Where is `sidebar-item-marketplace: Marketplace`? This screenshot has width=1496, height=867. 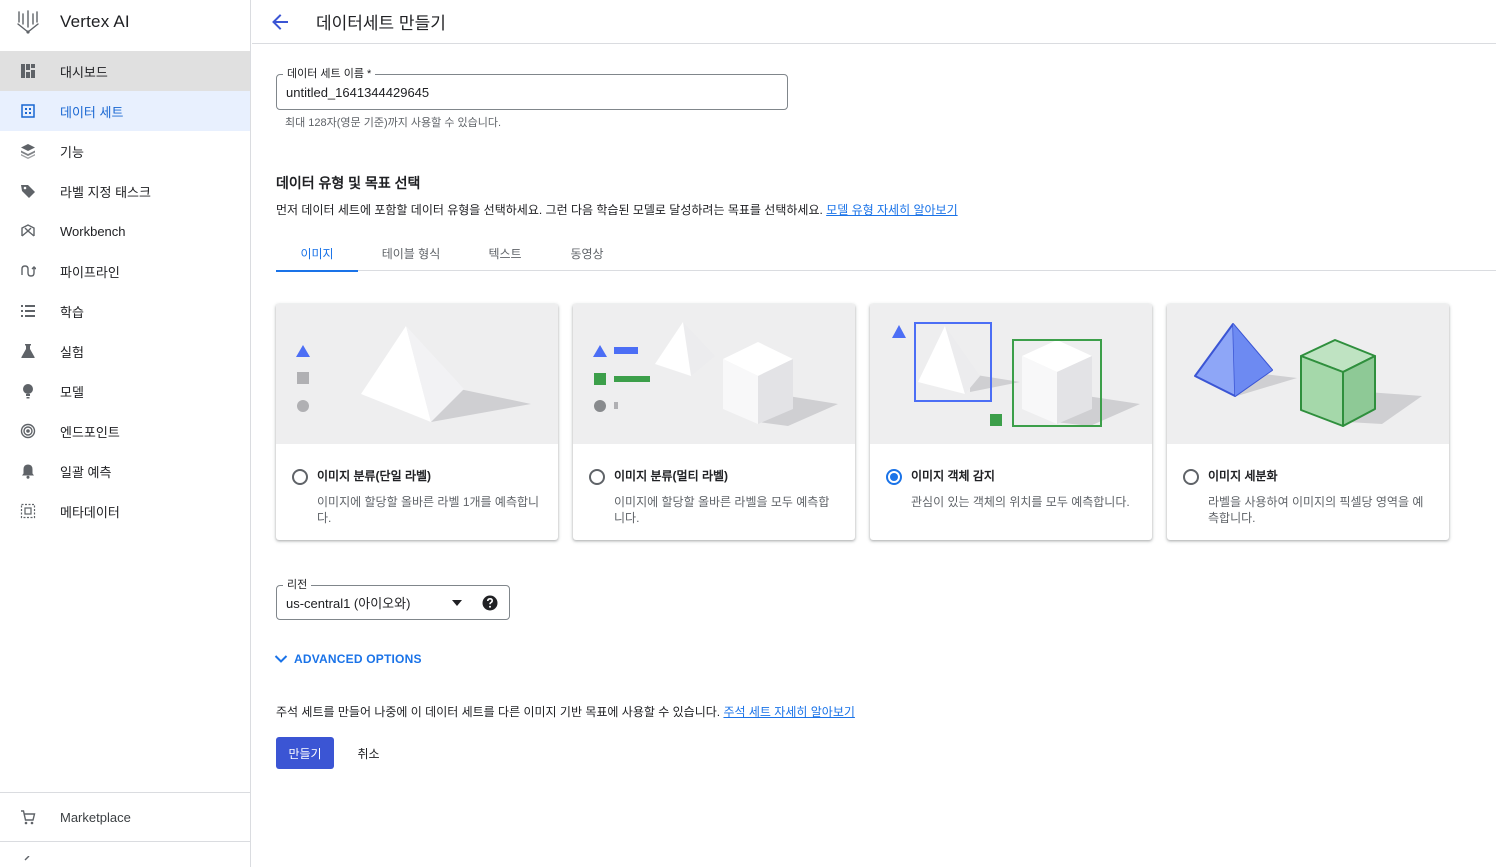 sidebar-item-marketplace: Marketplace is located at coordinates (125, 817).